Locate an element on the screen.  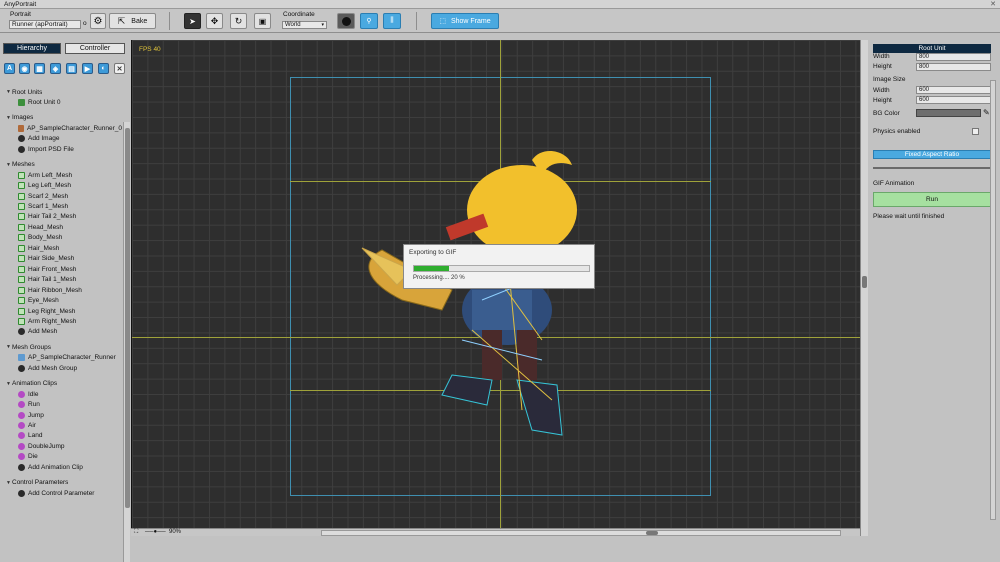
add-icon is located at coordinates (21, 139).